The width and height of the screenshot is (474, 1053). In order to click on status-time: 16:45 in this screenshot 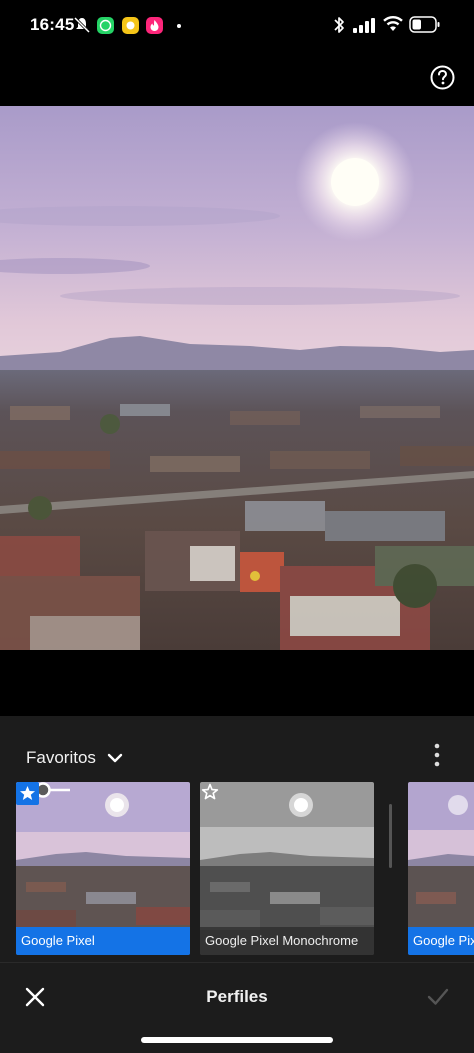, I will do `click(52, 24)`.